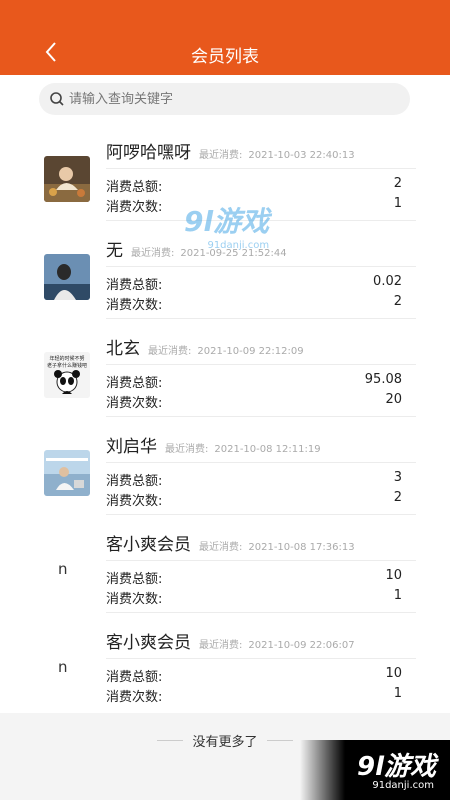 This screenshot has height=800, width=450. Describe the element at coordinates (229, 99) in the screenshot. I see `search-input` at that location.